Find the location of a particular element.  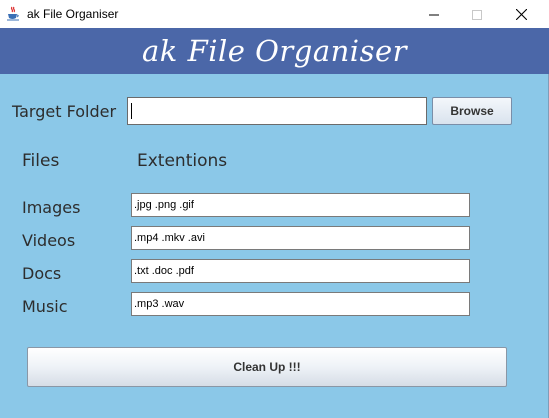

target-folder-input is located at coordinates (277, 111).